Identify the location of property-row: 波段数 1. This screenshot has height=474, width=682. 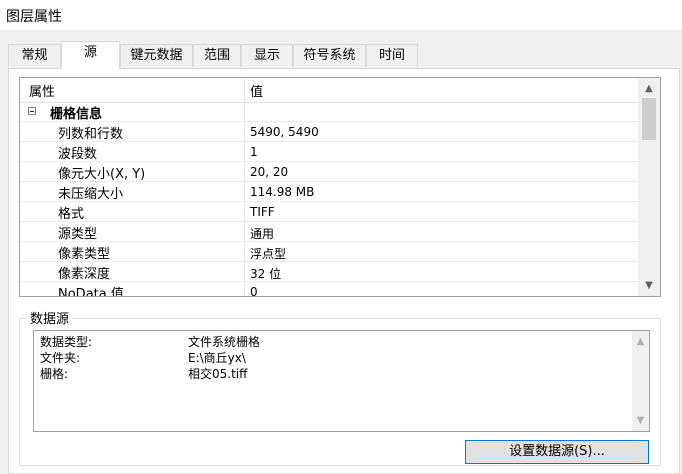
(329, 152).